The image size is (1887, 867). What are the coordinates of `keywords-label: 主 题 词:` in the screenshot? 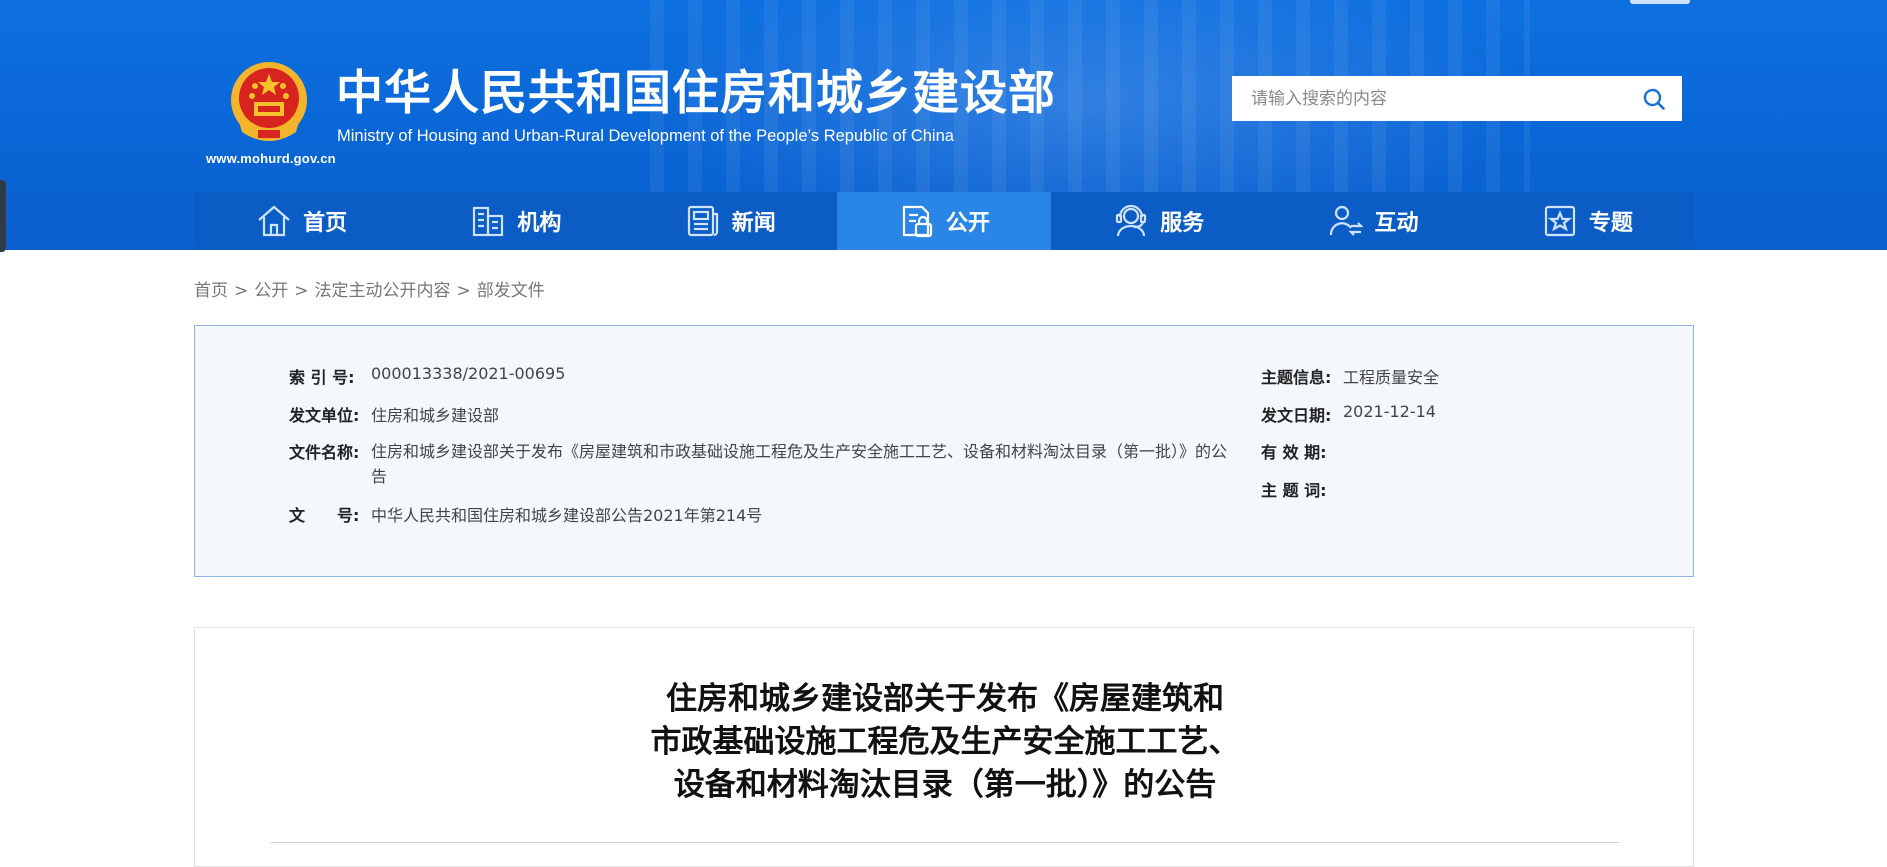 It's located at (1294, 490).